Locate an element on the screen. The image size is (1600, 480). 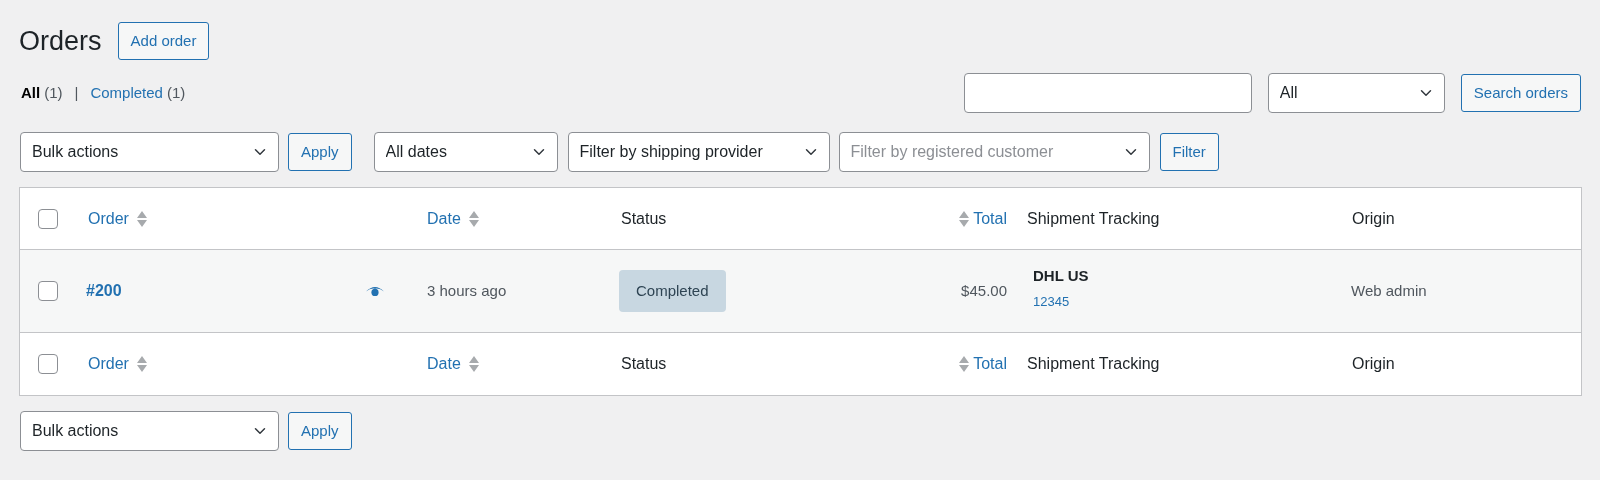
order-total: $45.00 is located at coordinates (984, 290).